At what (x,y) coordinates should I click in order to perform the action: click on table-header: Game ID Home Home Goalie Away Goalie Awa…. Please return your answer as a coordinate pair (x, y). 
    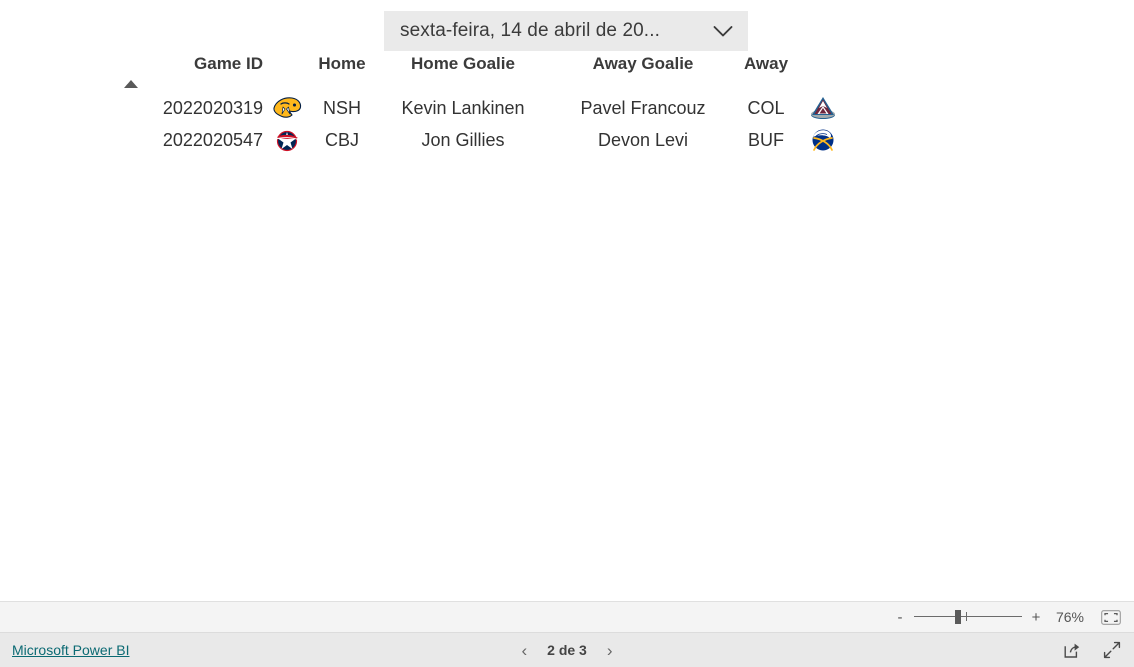
    Looking at the image, I should click on (482, 73).